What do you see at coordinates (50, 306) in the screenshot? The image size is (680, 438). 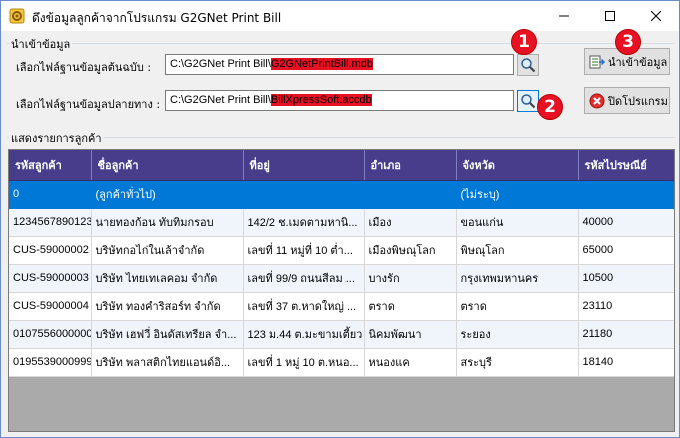 I see `cell-customer-code: CUS-59000004` at bounding box center [50, 306].